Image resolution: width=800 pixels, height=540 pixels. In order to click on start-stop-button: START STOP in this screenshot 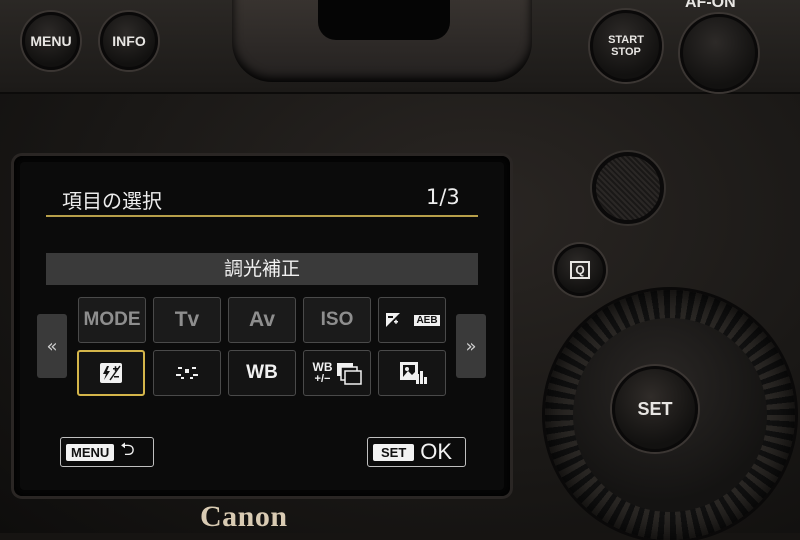, I will do `click(626, 46)`.